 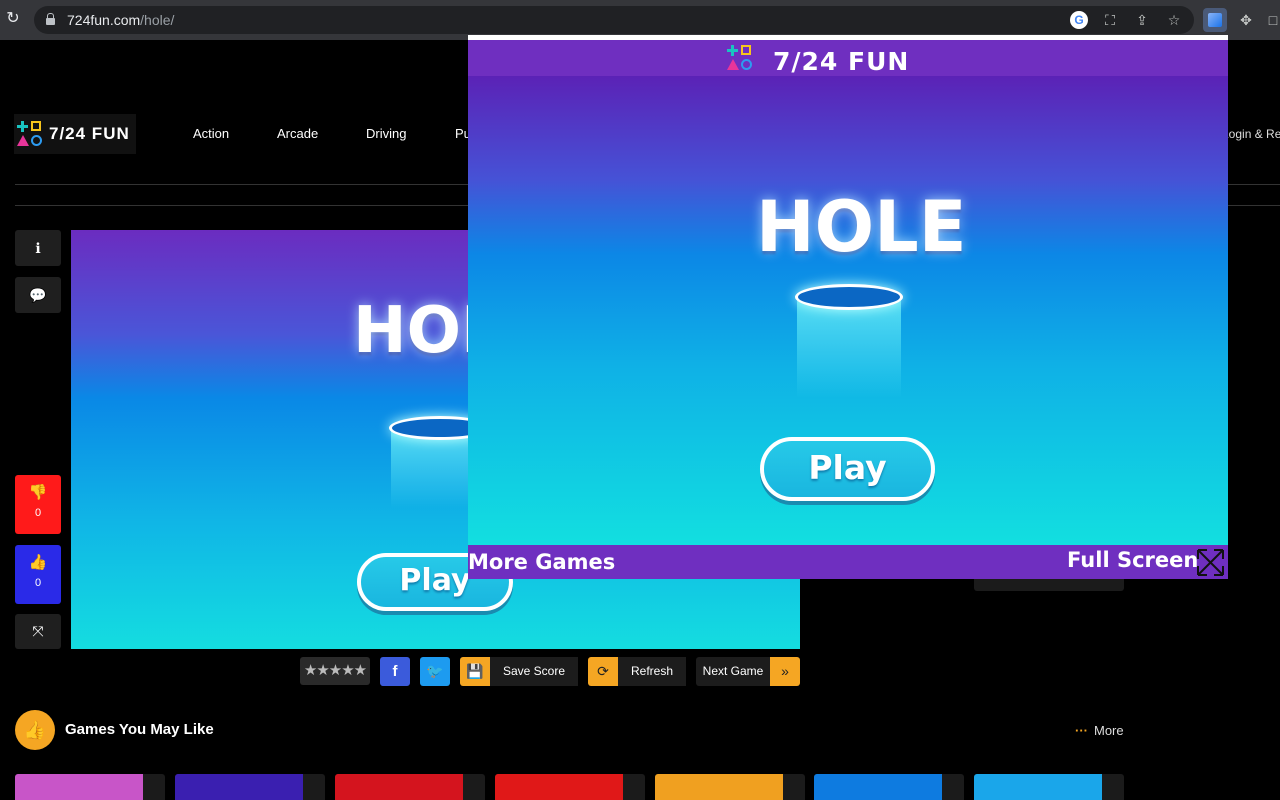 I want to click on more-games-button: More Games, so click(x=541, y=562).